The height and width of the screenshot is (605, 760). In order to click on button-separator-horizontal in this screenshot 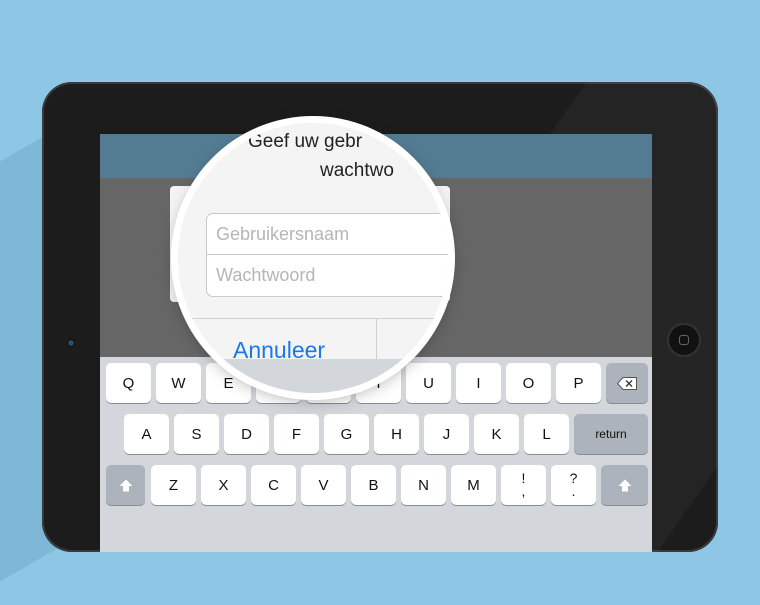, I will do `click(313, 318)`.